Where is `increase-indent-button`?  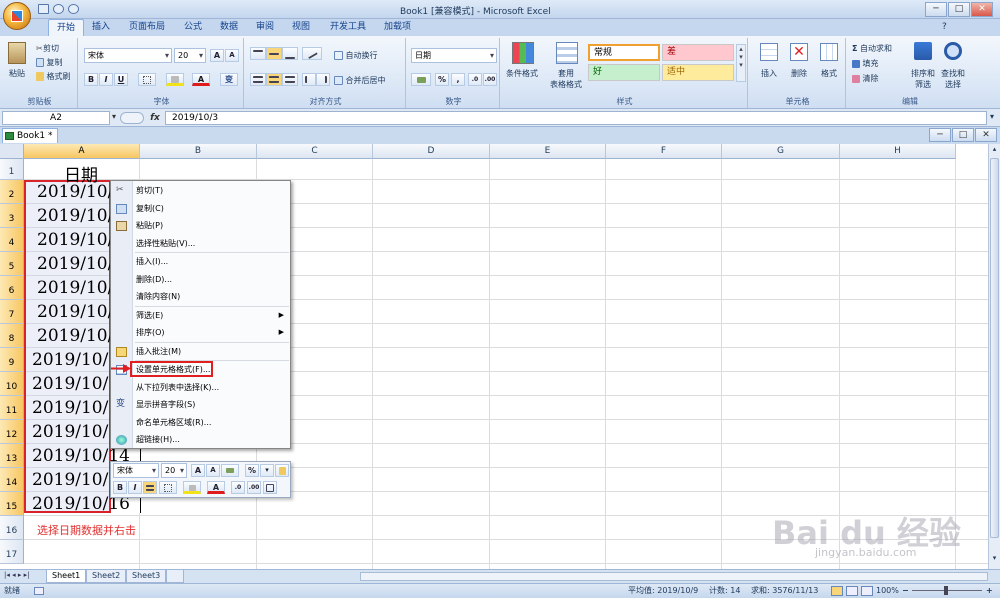
increase-indent-button is located at coordinates (323, 79).